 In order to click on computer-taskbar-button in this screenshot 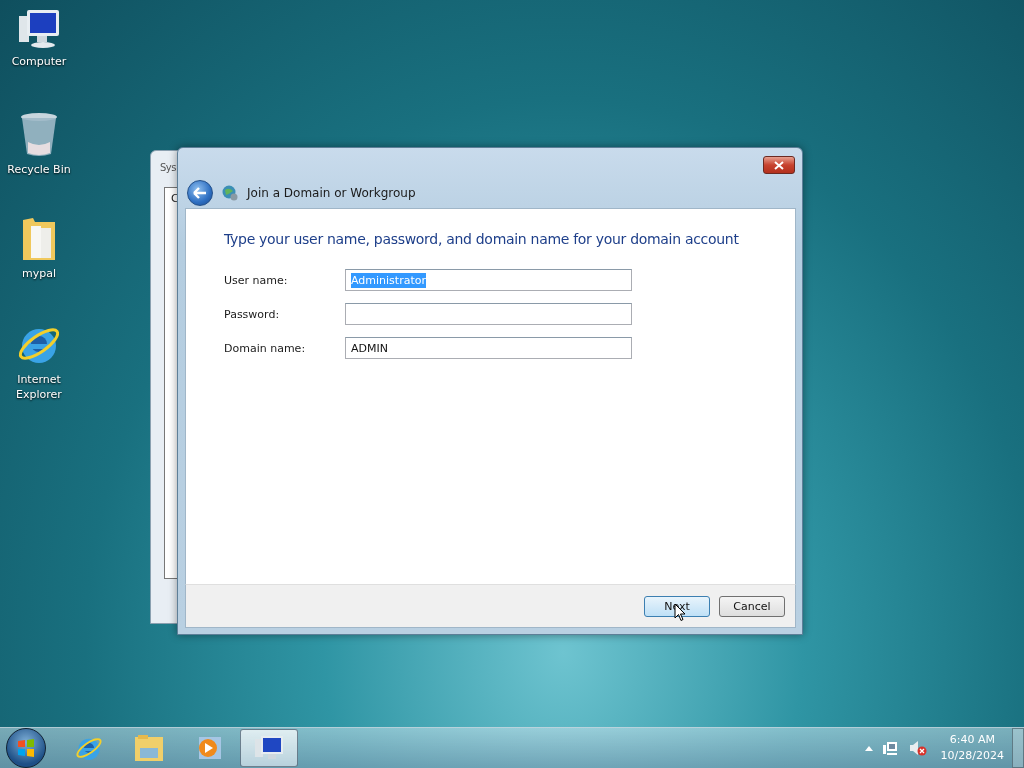, I will do `click(269, 748)`.